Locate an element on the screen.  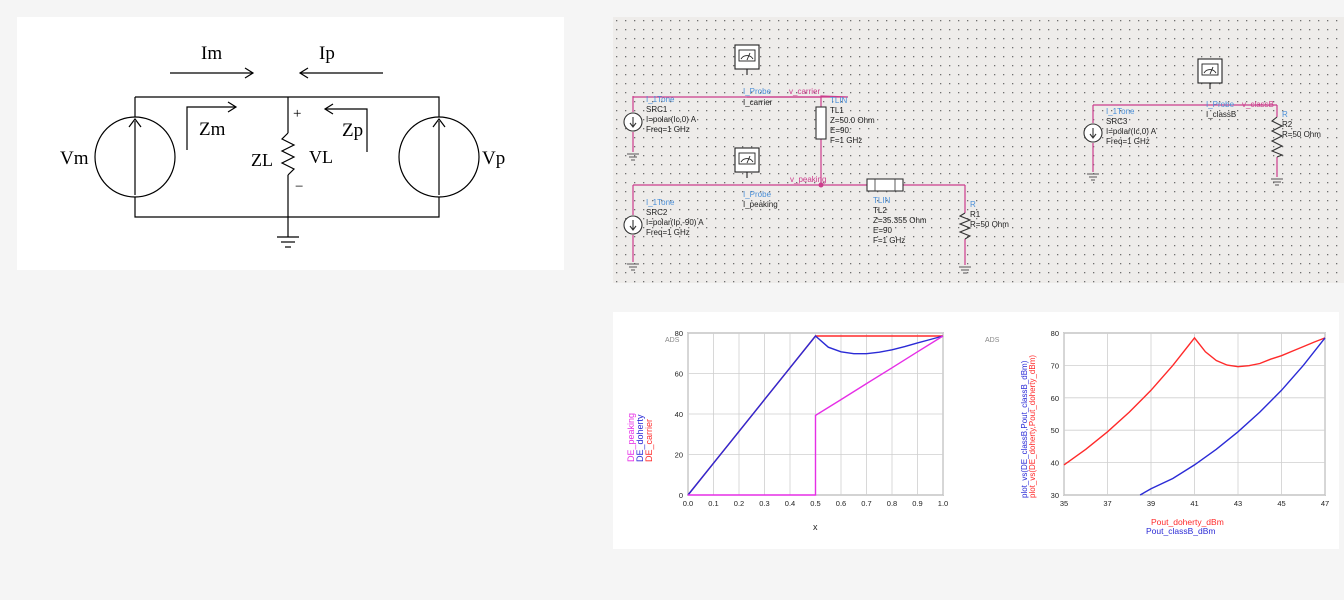
src2-value: I=polar(Ip,-90) A is located at coordinates (675, 222).